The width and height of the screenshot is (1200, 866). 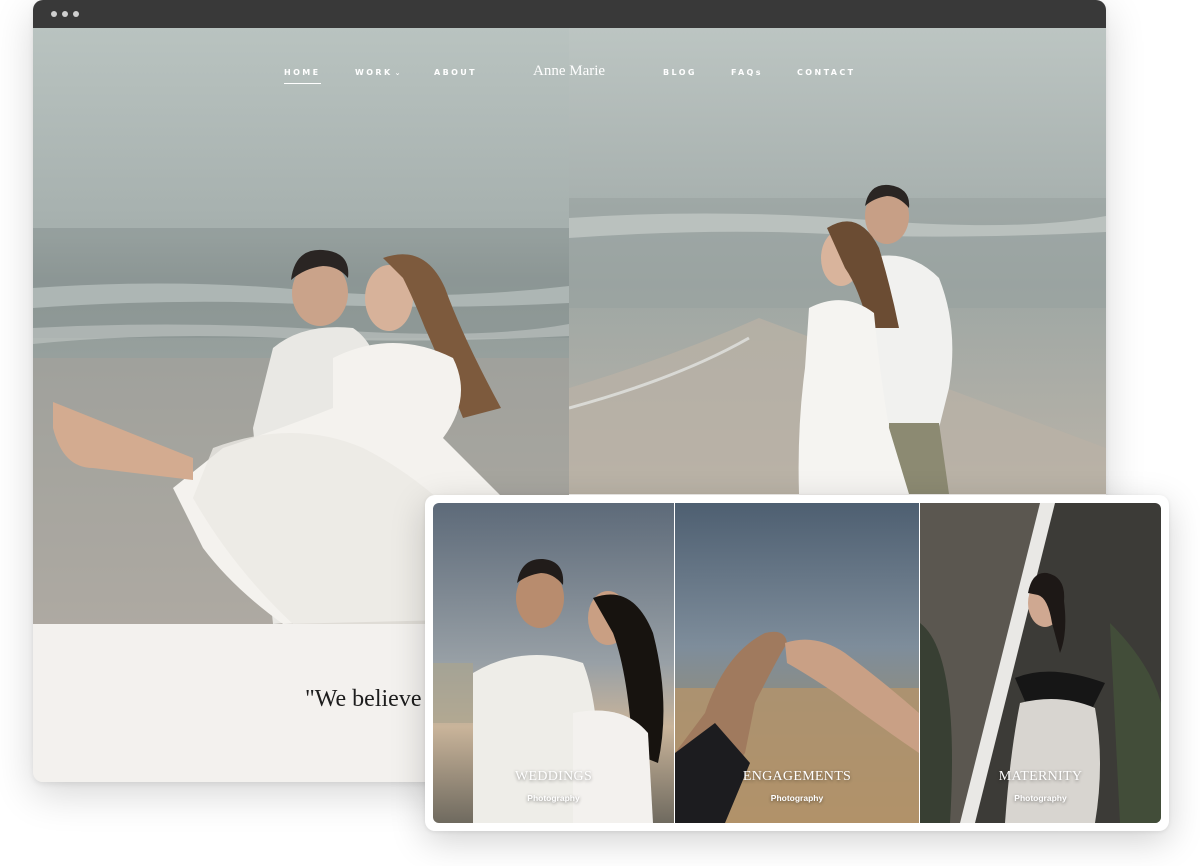 I want to click on nav-item-label: WORK, so click(x=374, y=72).